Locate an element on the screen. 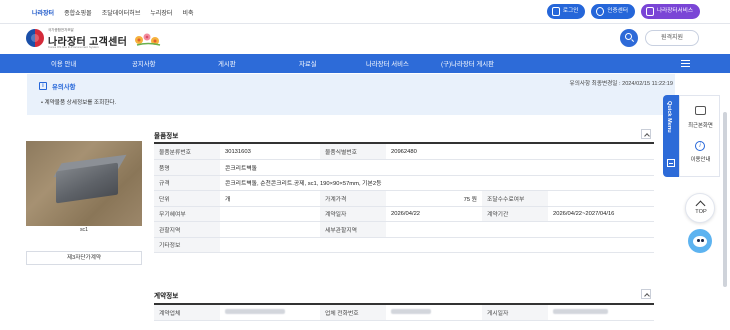 This screenshot has height=330, width=730. contract-type-badge: 제3자단가계약 is located at coordinates (84, 258).